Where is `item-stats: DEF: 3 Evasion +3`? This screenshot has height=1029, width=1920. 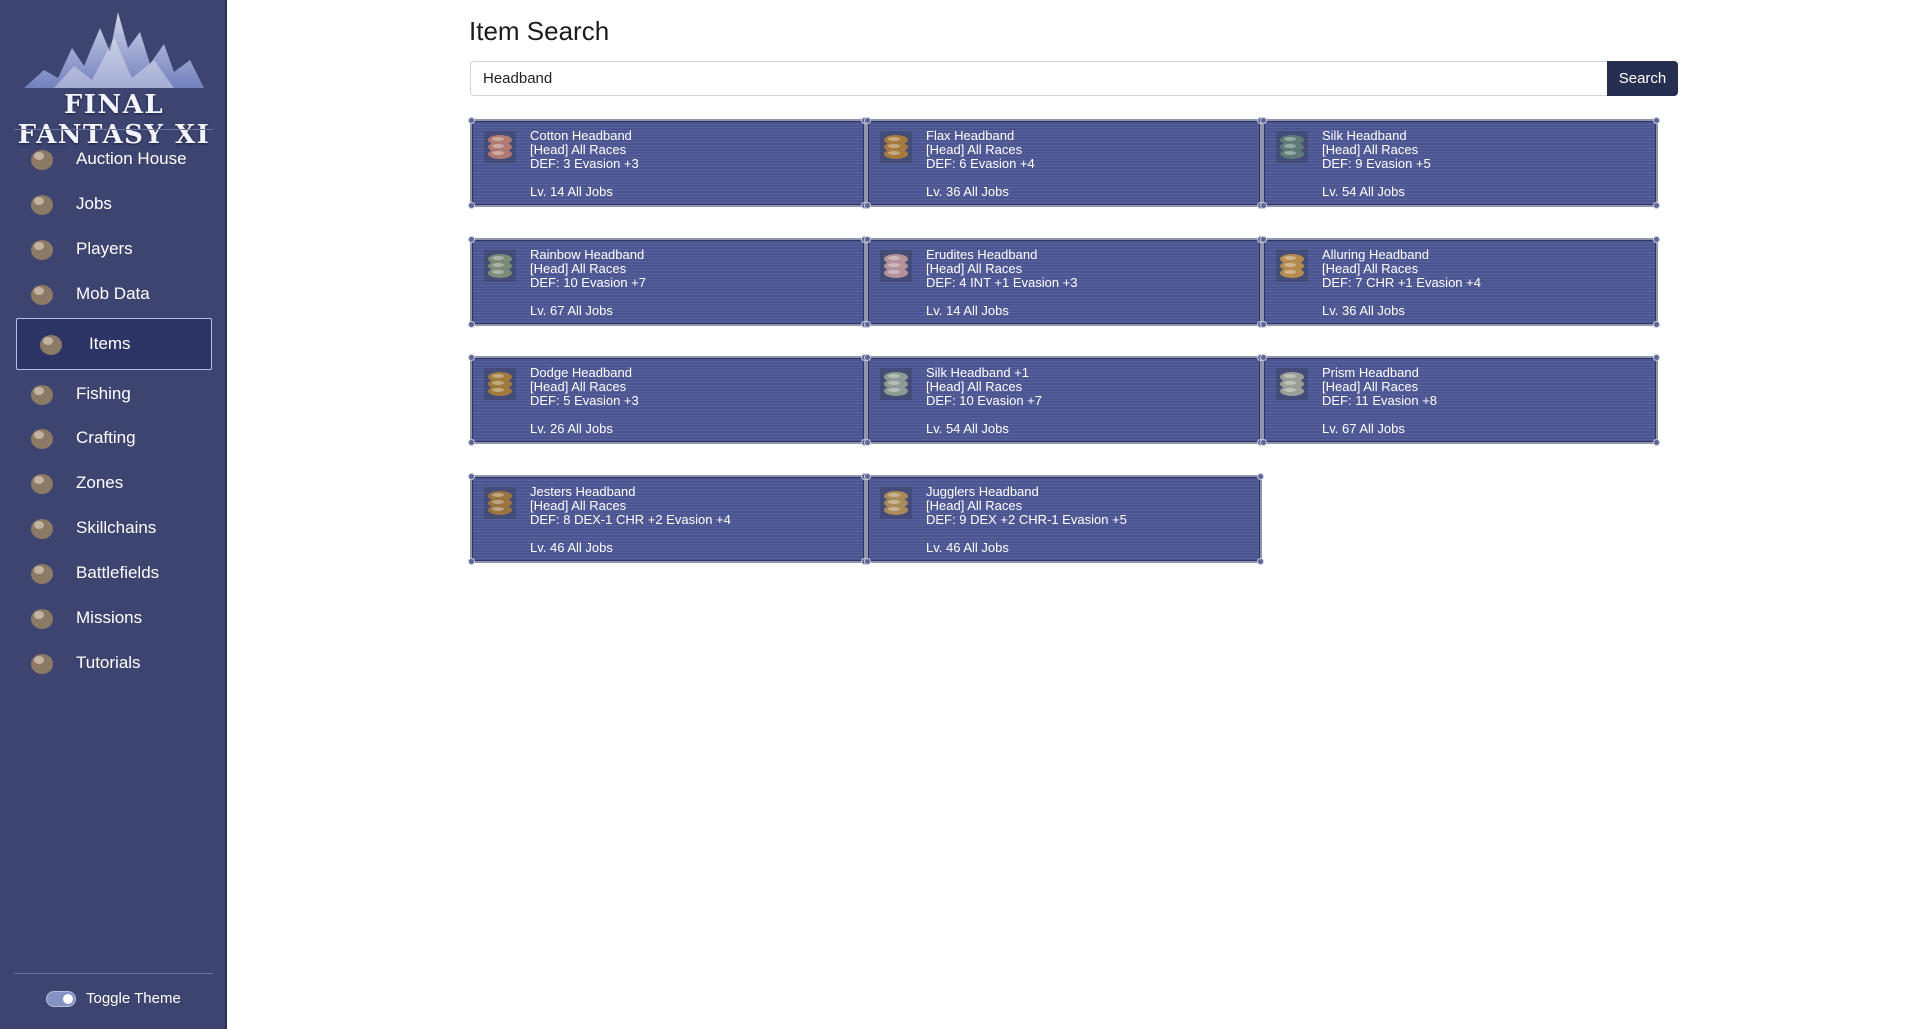 item-stats: DEF: 3 Evasion +3 is located at coordinates (584, 163).